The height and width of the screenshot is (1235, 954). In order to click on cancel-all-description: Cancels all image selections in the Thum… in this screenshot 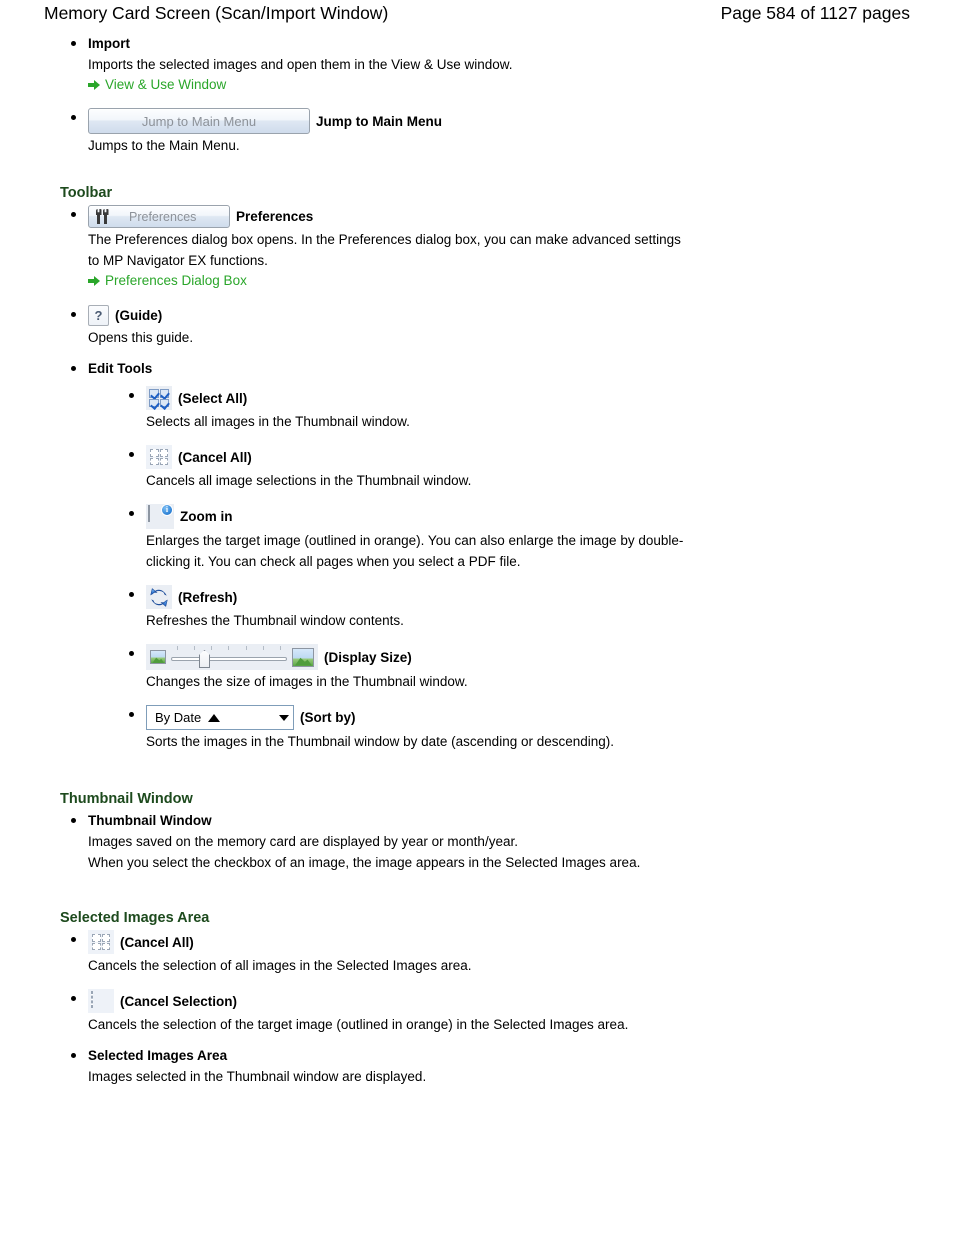, I will do `click(309, 480)`.